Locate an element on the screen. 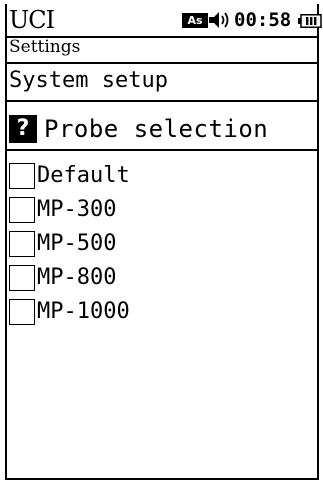 This screenshot has height=483, width=323. option-label: MP-800 is located at coordinates (77, 277).